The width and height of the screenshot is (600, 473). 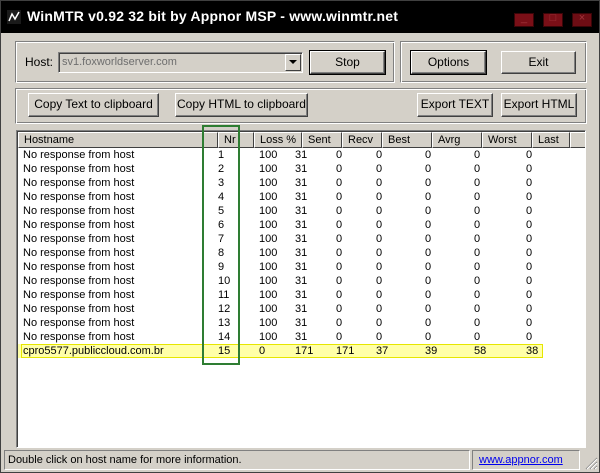 What do you see at coordinates (551, 140) in the screenshot?
I see `column-header-last: Last` at bounding box center [551, 140].